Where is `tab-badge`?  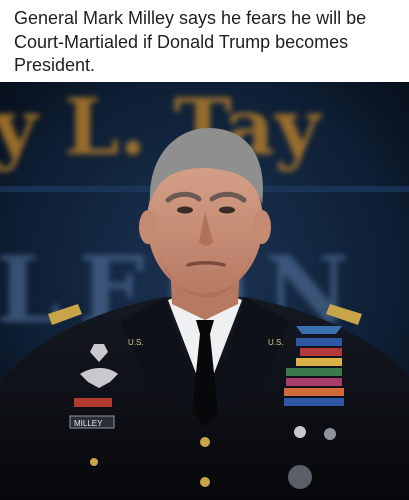 tab-badge is located at coordinates (93, 402).